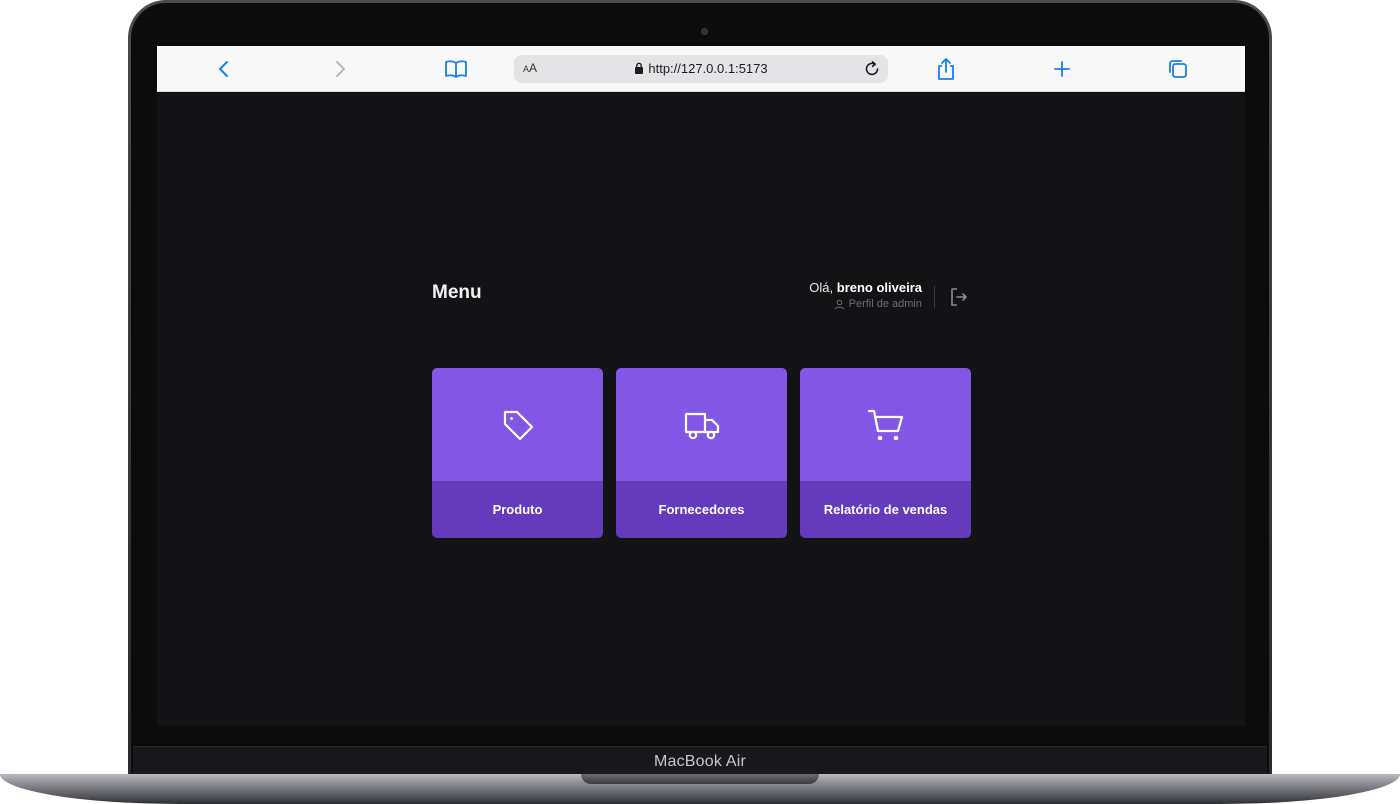 The height and width of the screenshot is (804, 1400). I want to click on back-button, so click(224, 69).